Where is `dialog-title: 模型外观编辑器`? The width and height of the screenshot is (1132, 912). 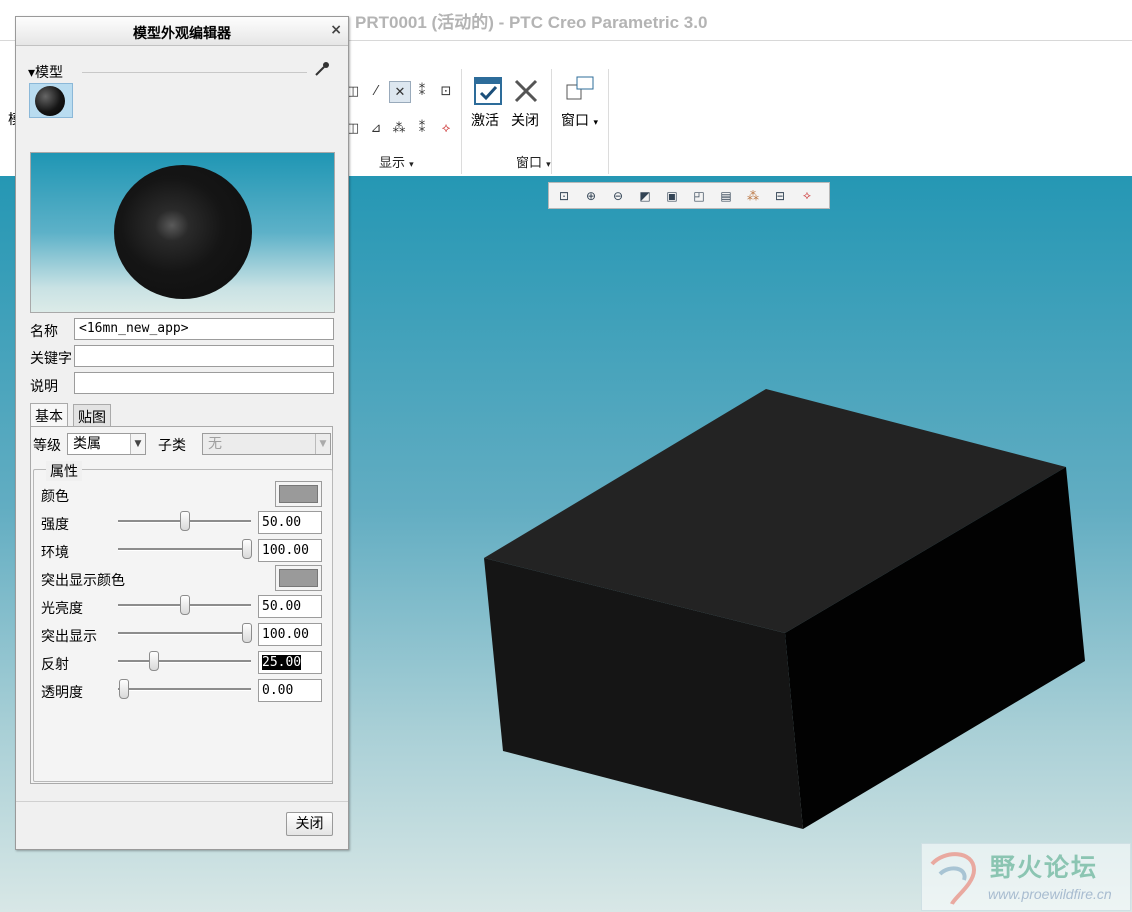 dialog-title: 模型外观编辑器 is located at coordinates (182, 34).